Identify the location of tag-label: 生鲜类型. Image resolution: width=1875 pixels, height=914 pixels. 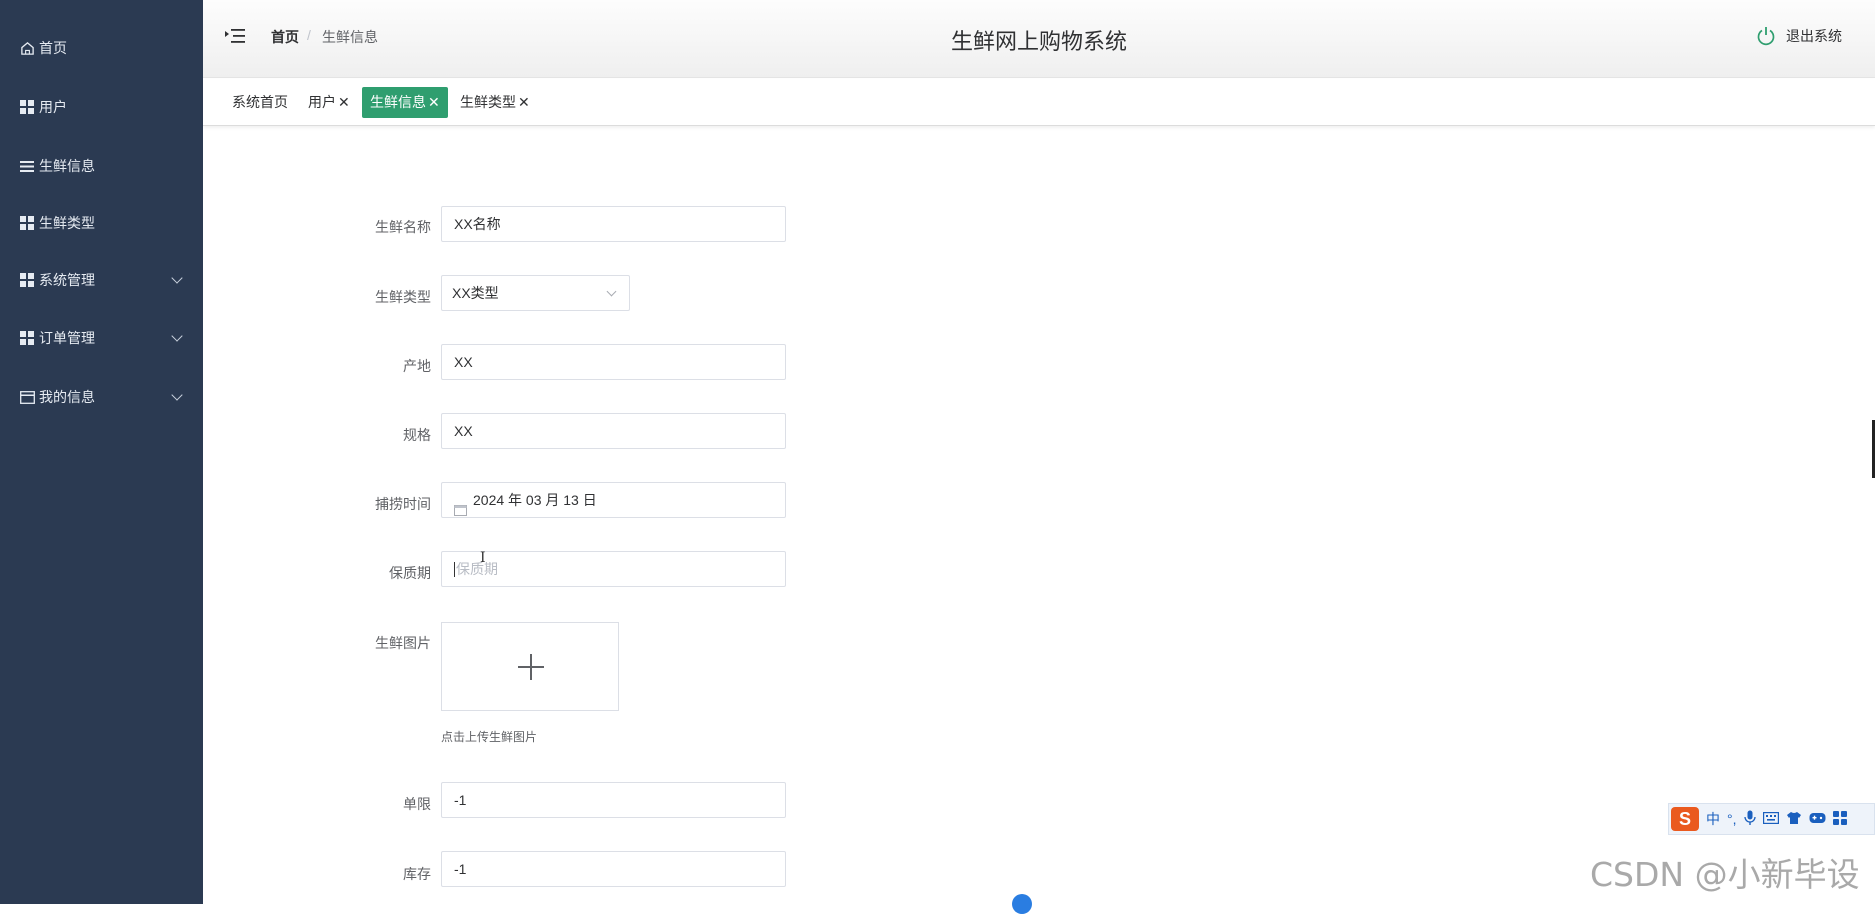
(488, 102).